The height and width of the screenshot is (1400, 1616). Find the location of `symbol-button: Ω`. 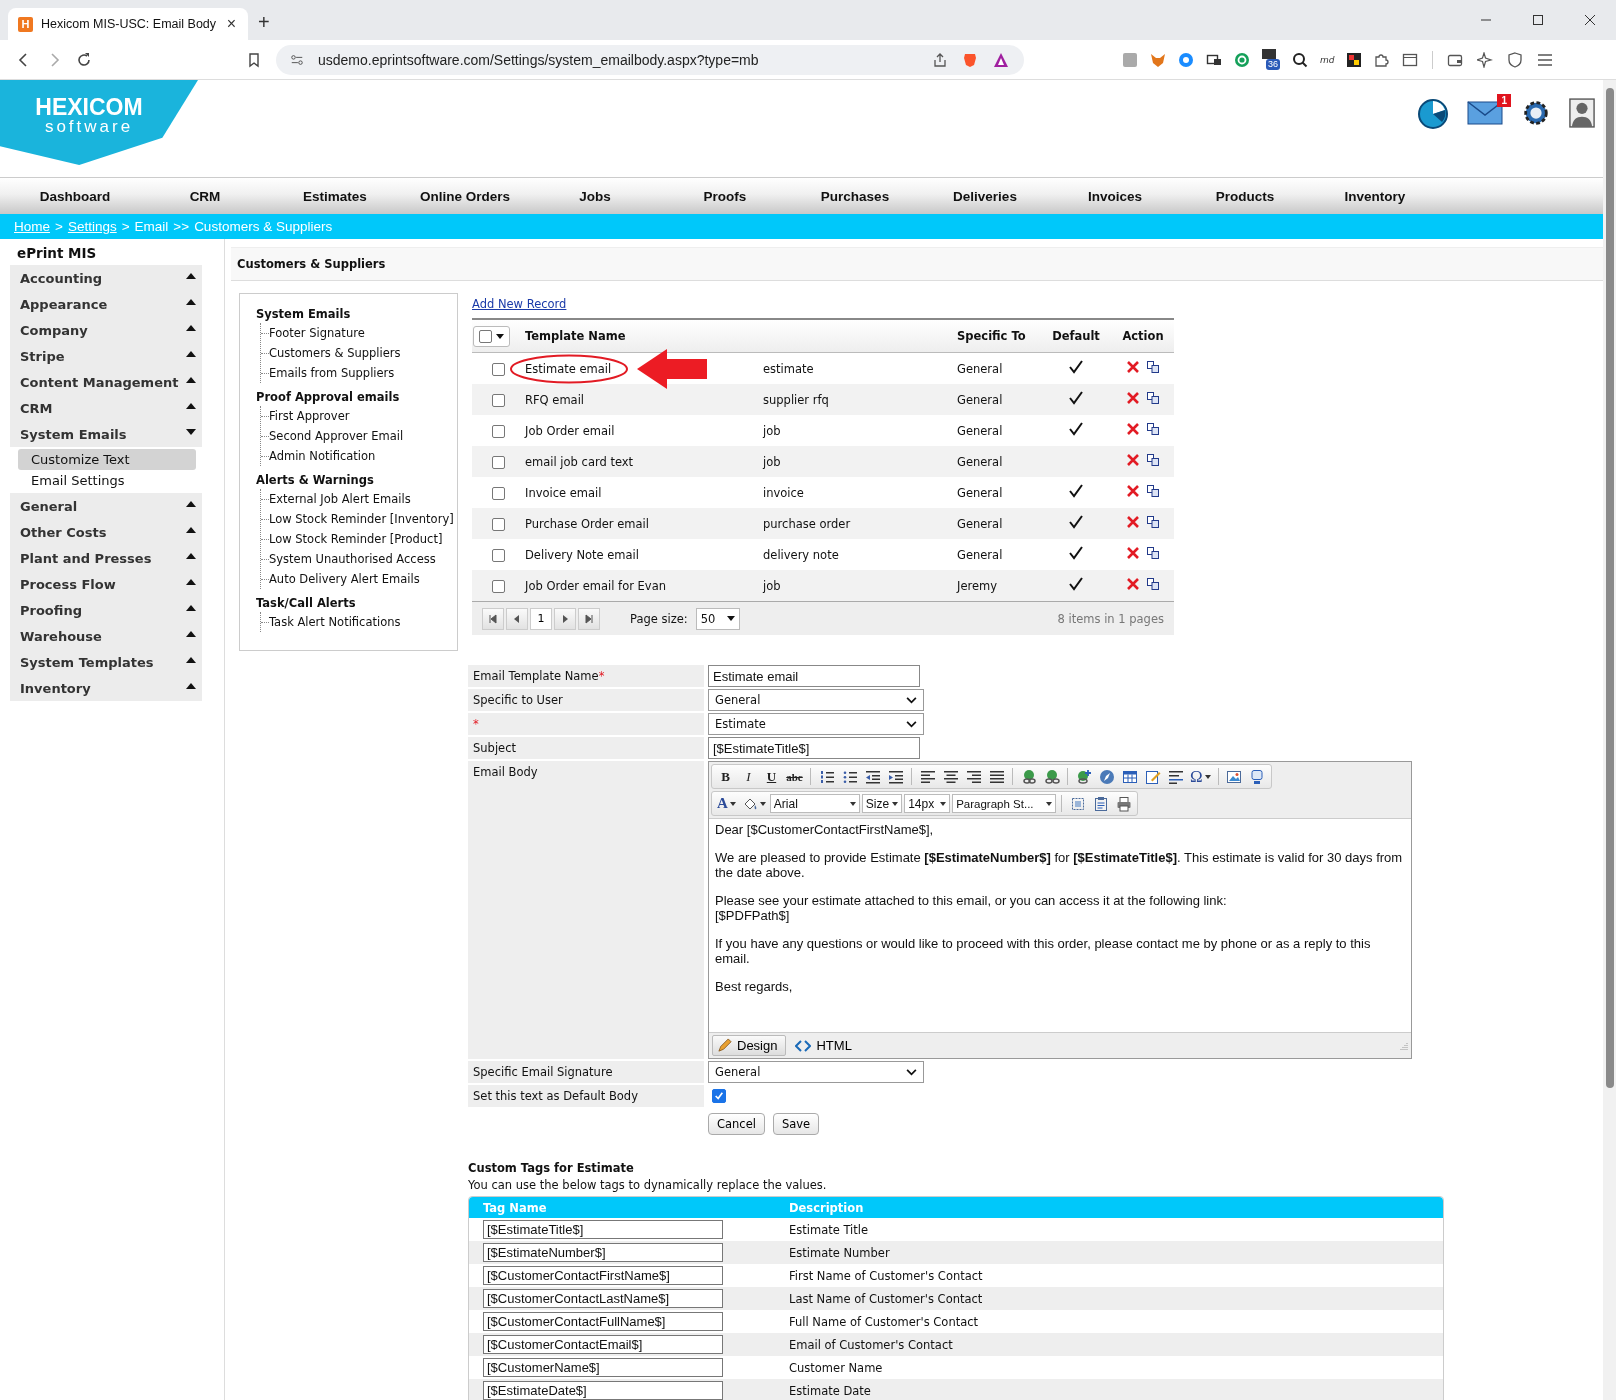

symbol-button: Ω is located at coordinates (1200, 776).